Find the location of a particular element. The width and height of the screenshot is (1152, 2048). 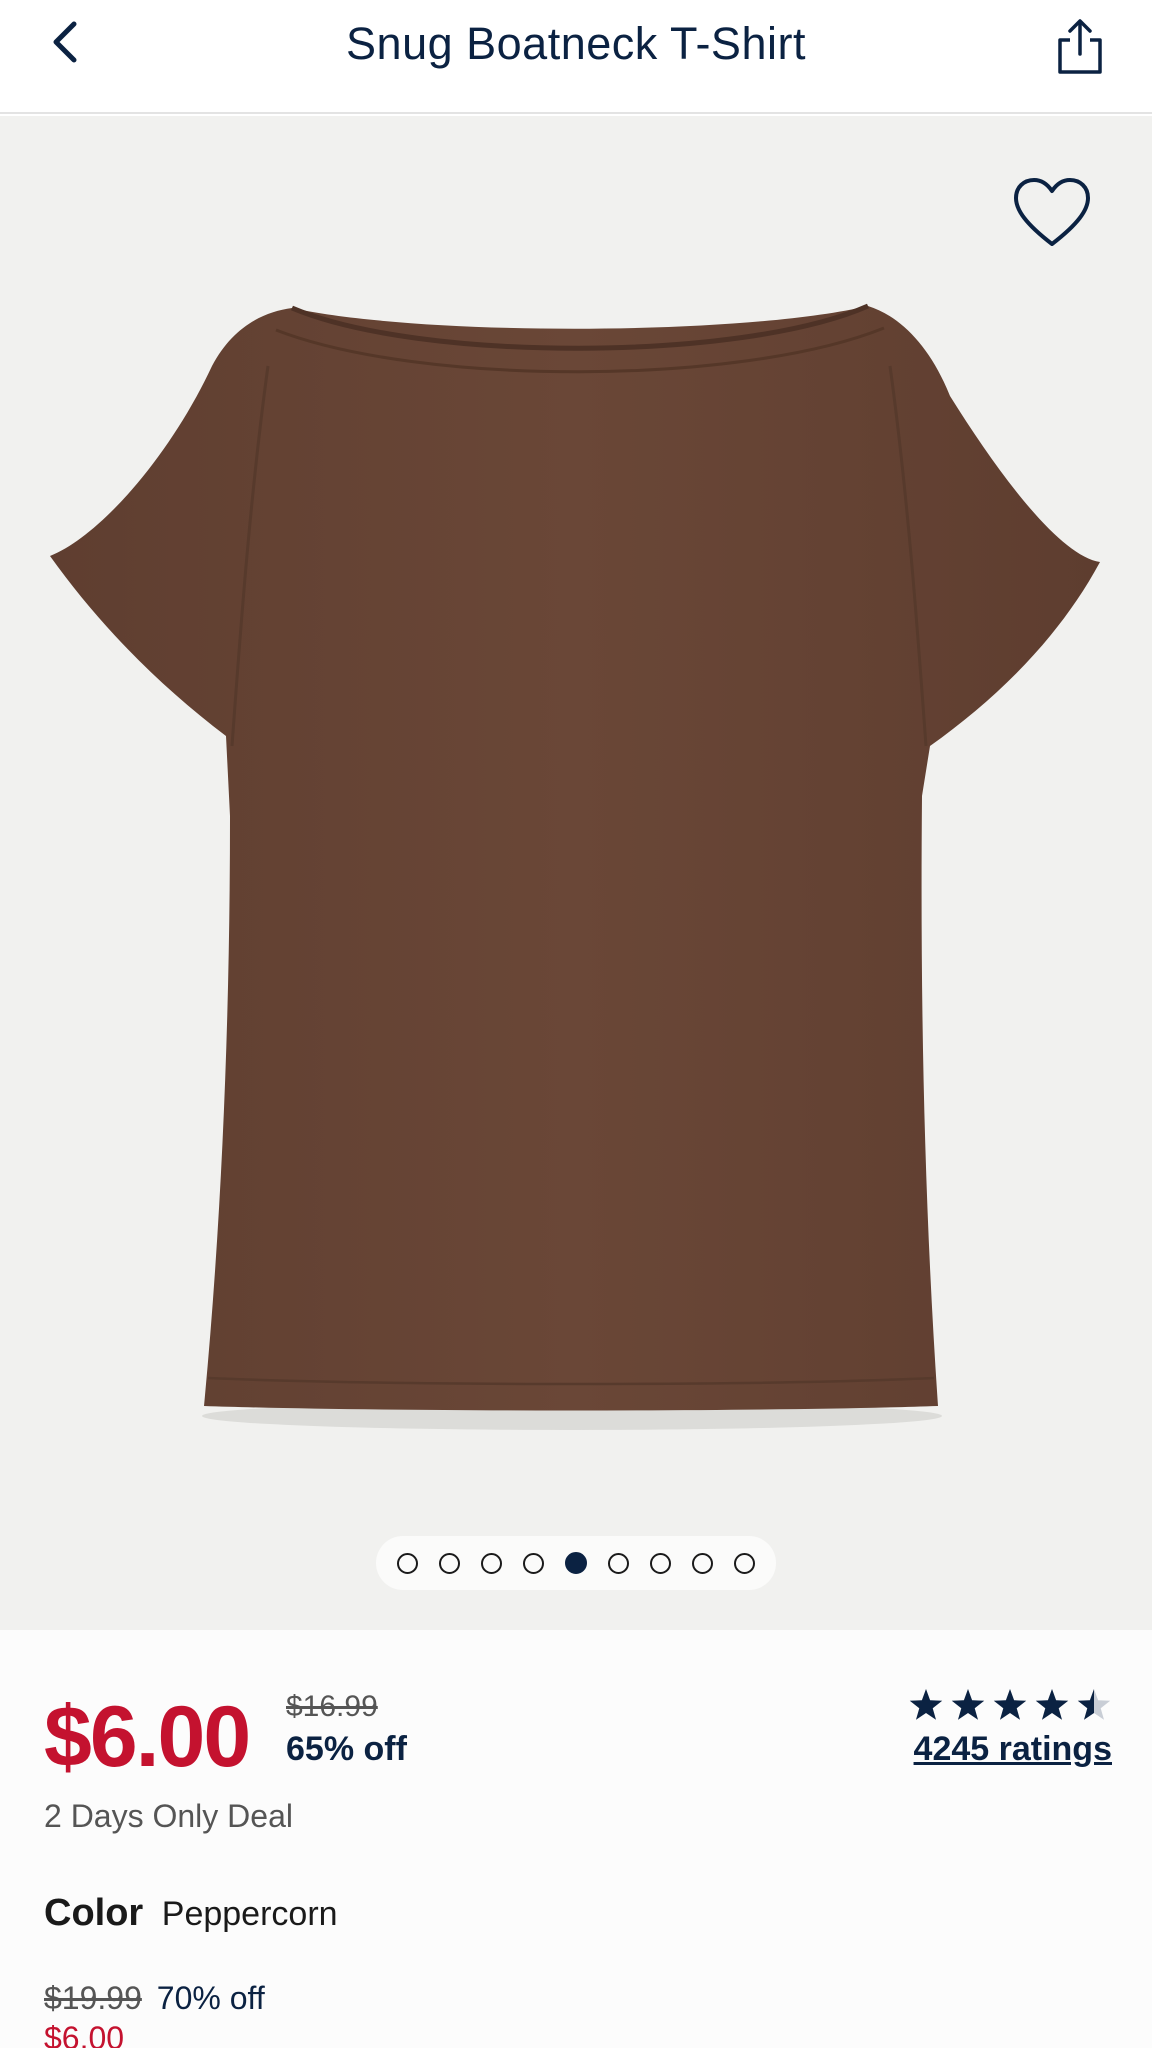

color-selection: Color Peppercorn is located at coordinates (191, 1913).